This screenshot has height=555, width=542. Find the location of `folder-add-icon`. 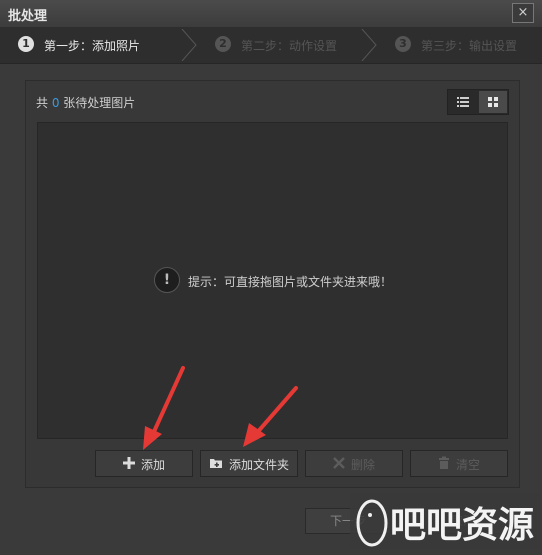

folder-add-icon is located at coordinates (216, 463).